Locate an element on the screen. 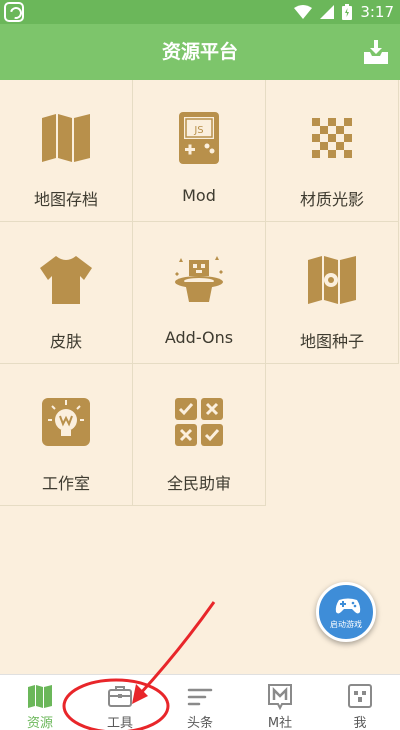 The width and height of the screenshot is (400, 730). grid-item-label: 地图存档 is located at coordinates (65, 199).